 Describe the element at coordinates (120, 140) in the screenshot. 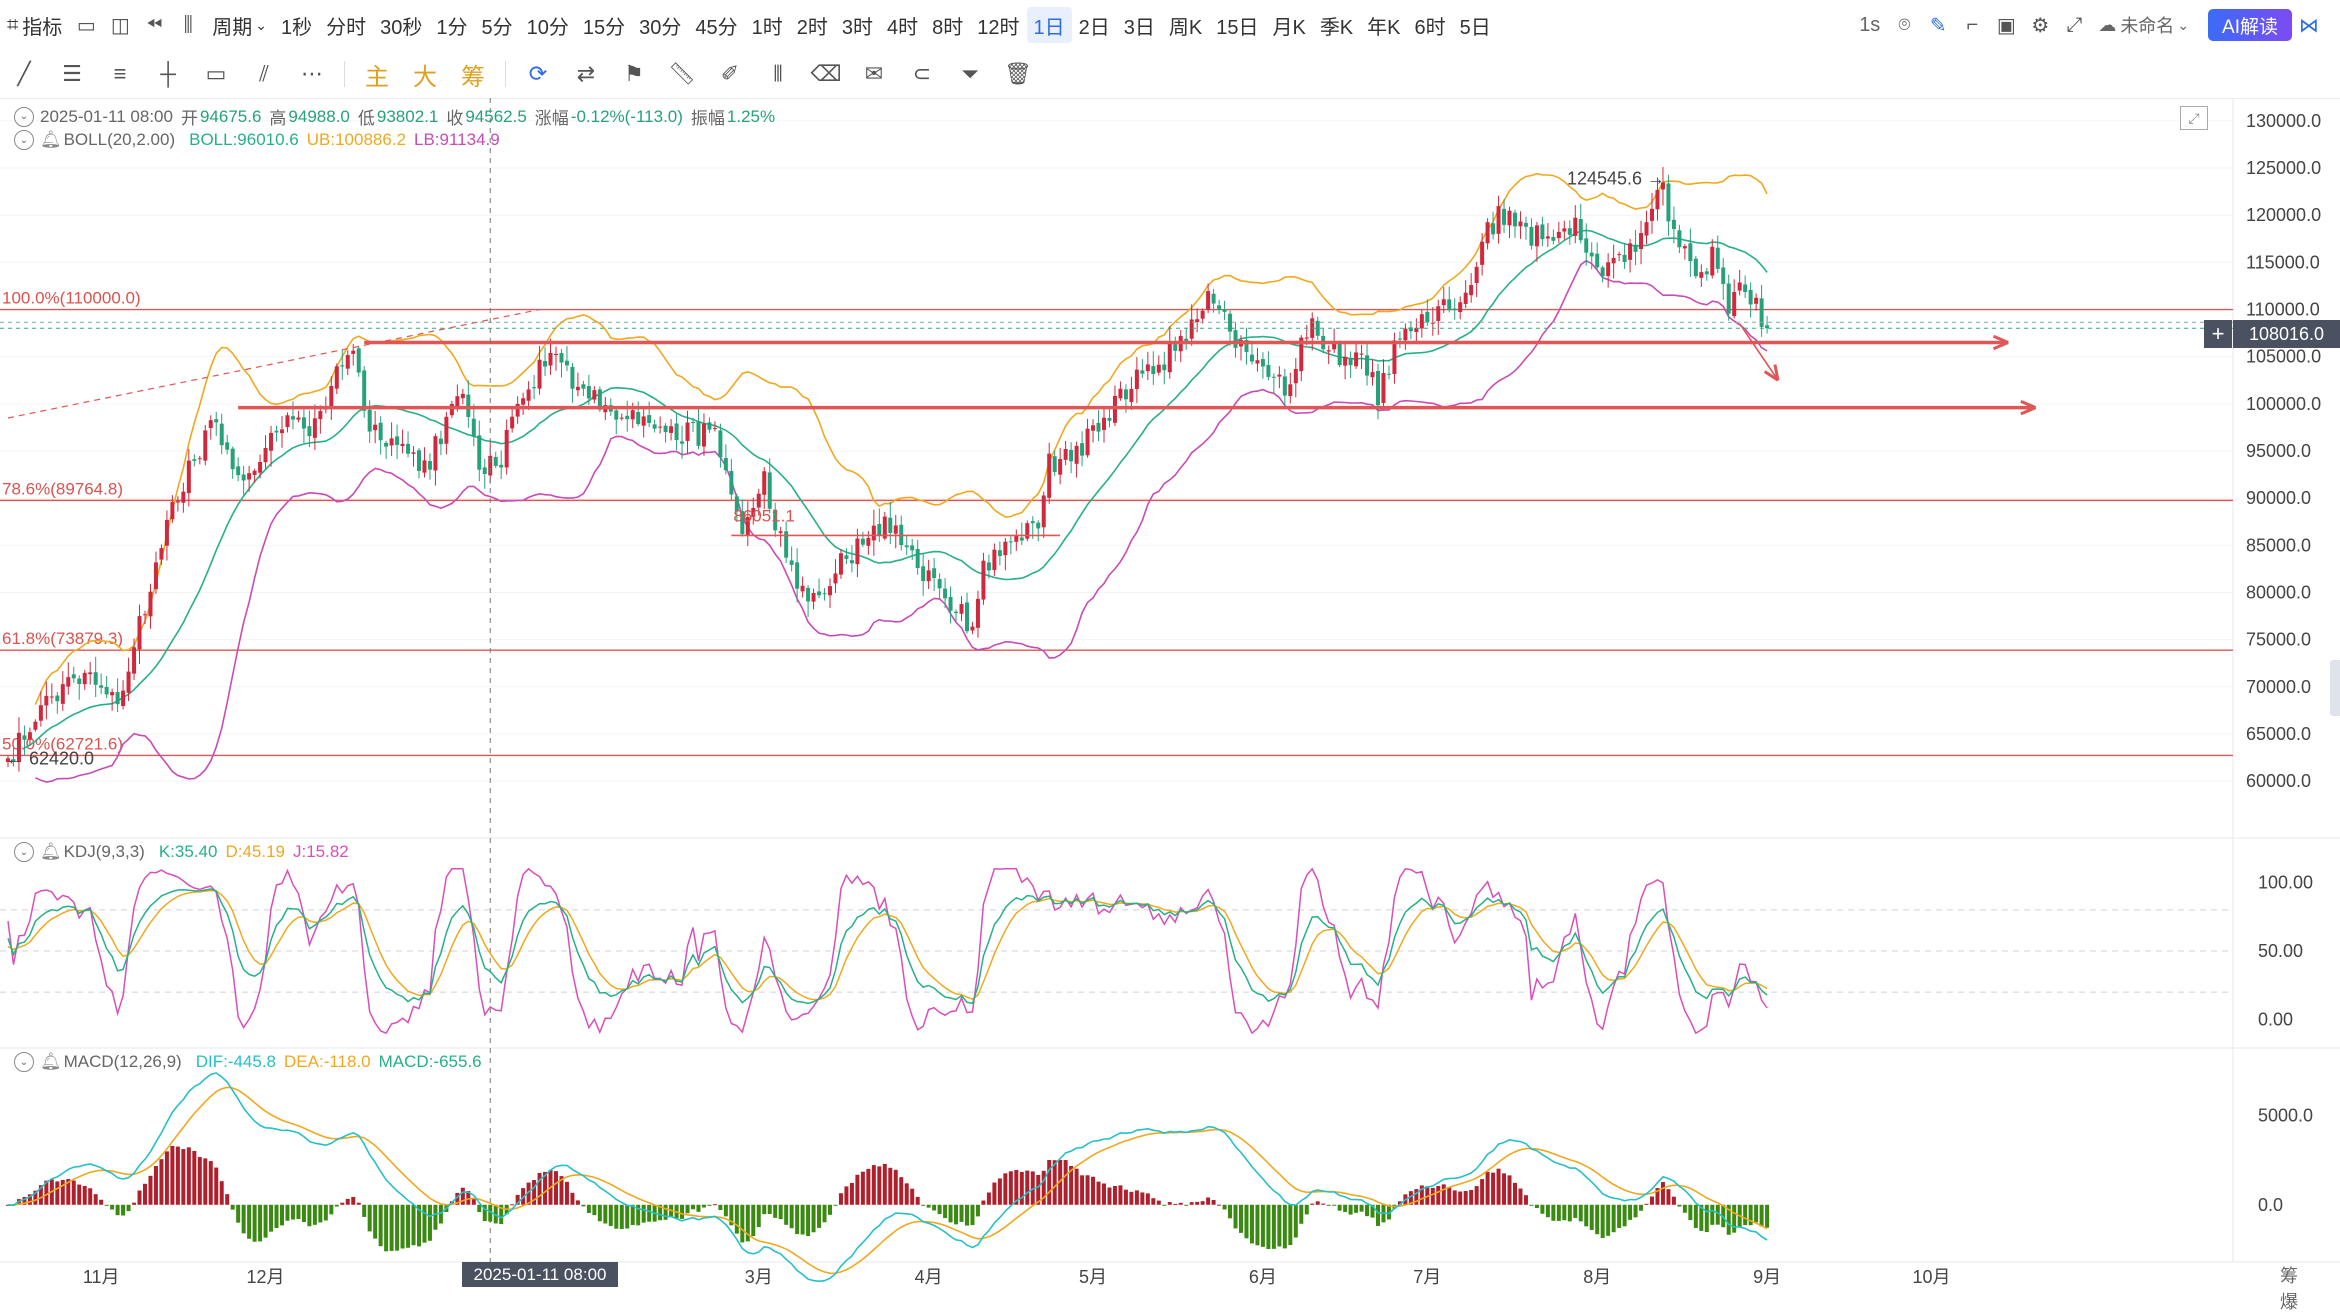

I see `boll-name: BOLL(20,2.00)` at that location.